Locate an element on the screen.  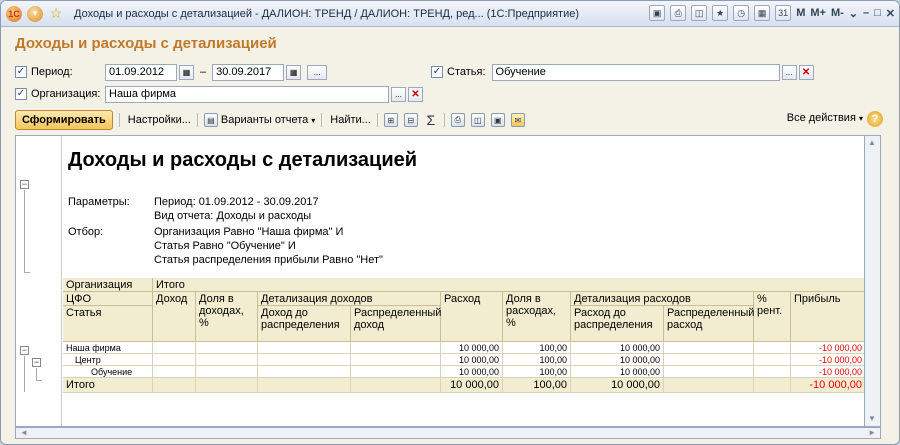
vertical-scrollbar: ▲ ▼ is located at coordinates (873, 281).